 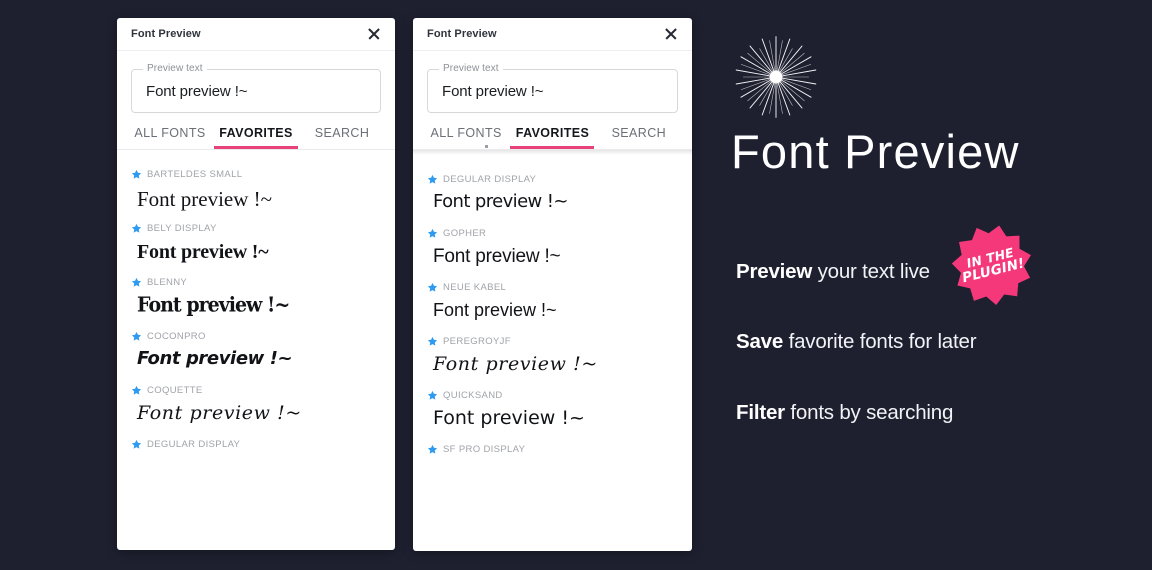 What do you see at coordinates (256, 390) in the screenshot?
I see `font-item-header: COQUETTE` at bounding box center [256, 390].